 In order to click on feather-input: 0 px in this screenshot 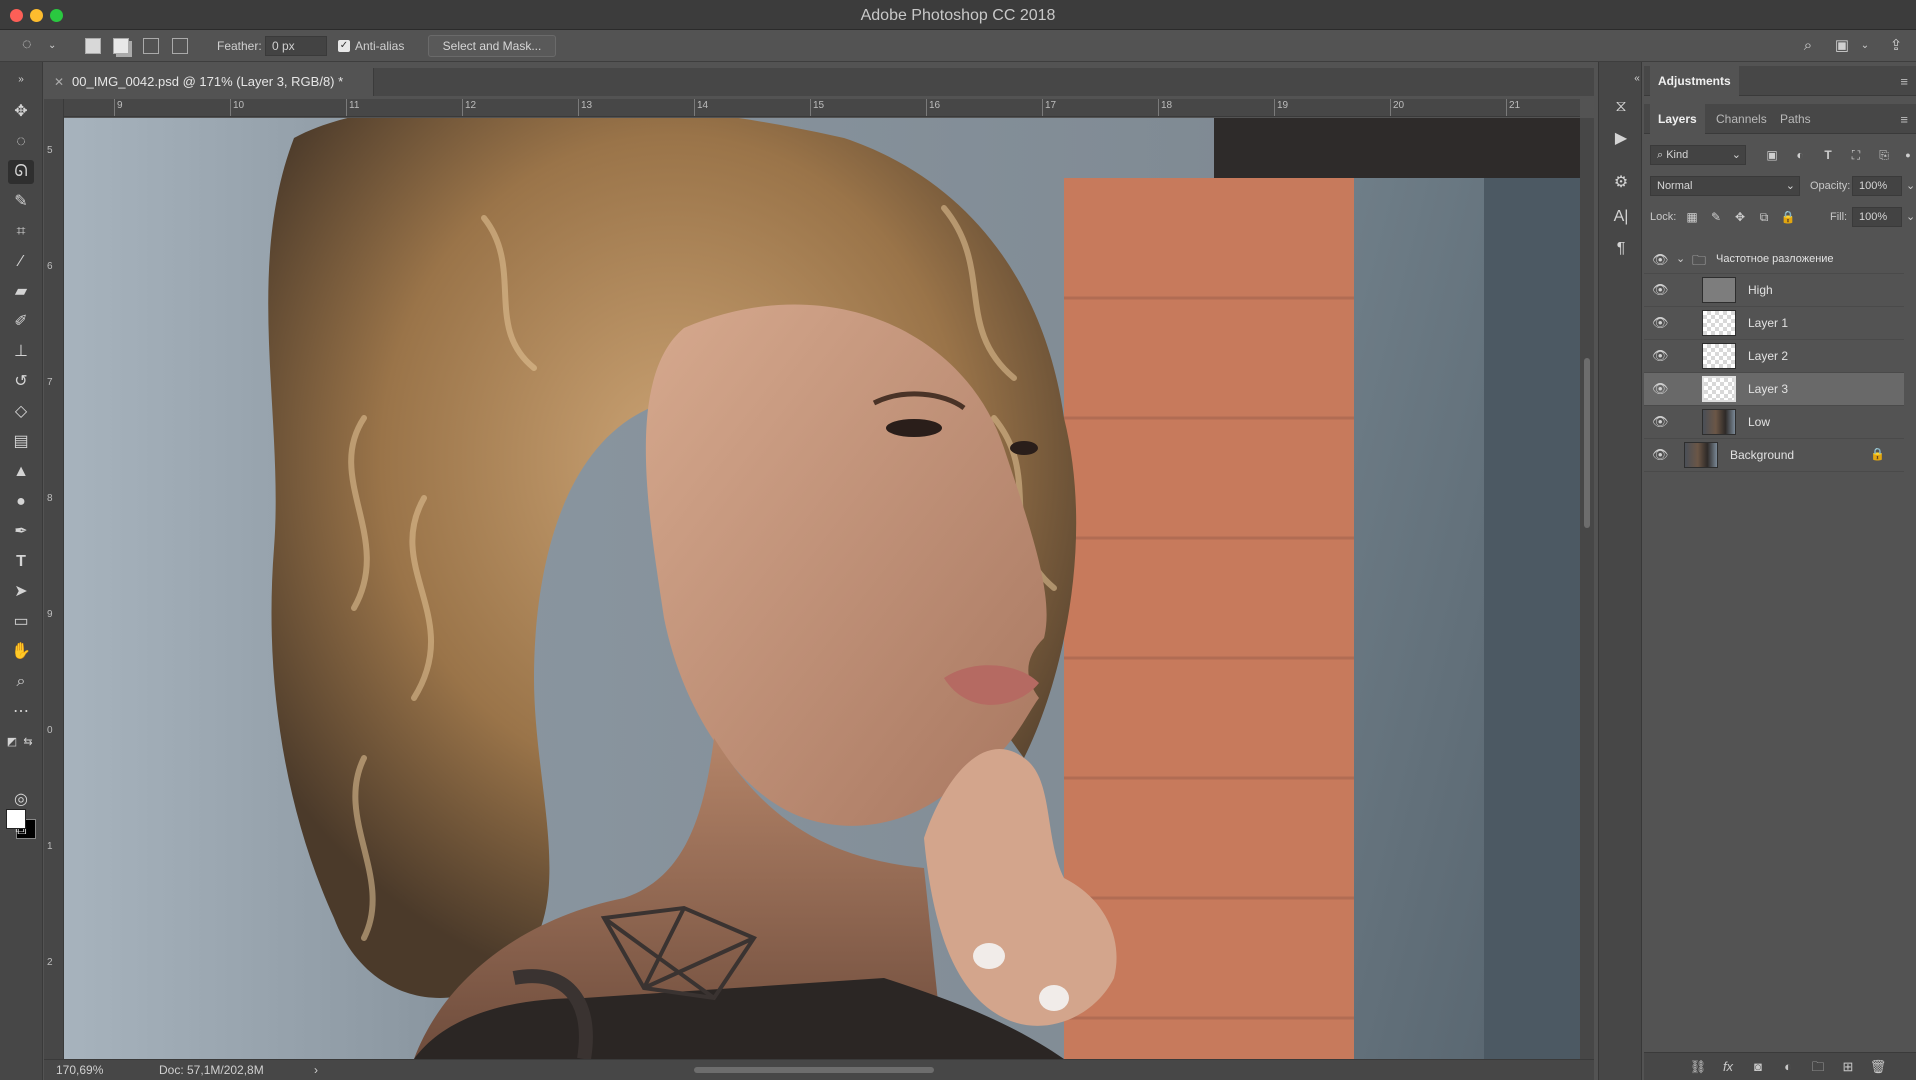, I will do `click(296, 46)`.